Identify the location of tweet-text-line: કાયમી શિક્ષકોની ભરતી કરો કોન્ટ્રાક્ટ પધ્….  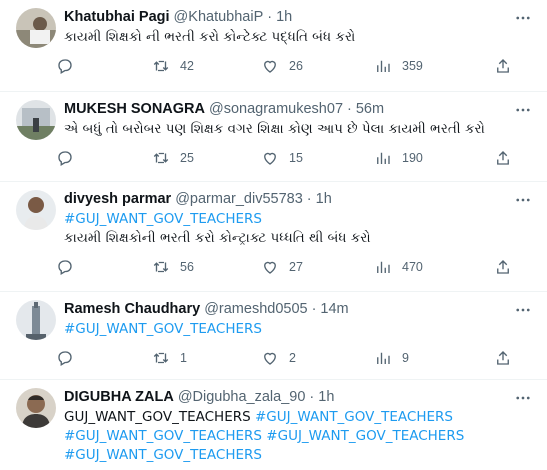
(217, 238).